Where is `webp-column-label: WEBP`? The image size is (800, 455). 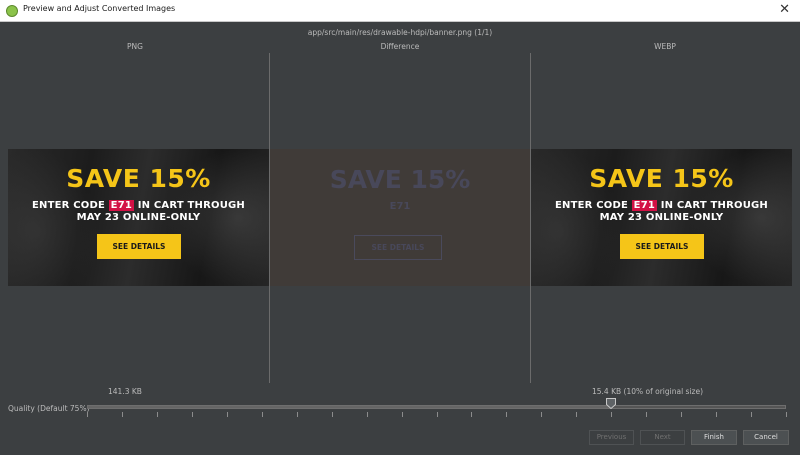 webp-column-label: WEBP is located at coordinates (665, 46).